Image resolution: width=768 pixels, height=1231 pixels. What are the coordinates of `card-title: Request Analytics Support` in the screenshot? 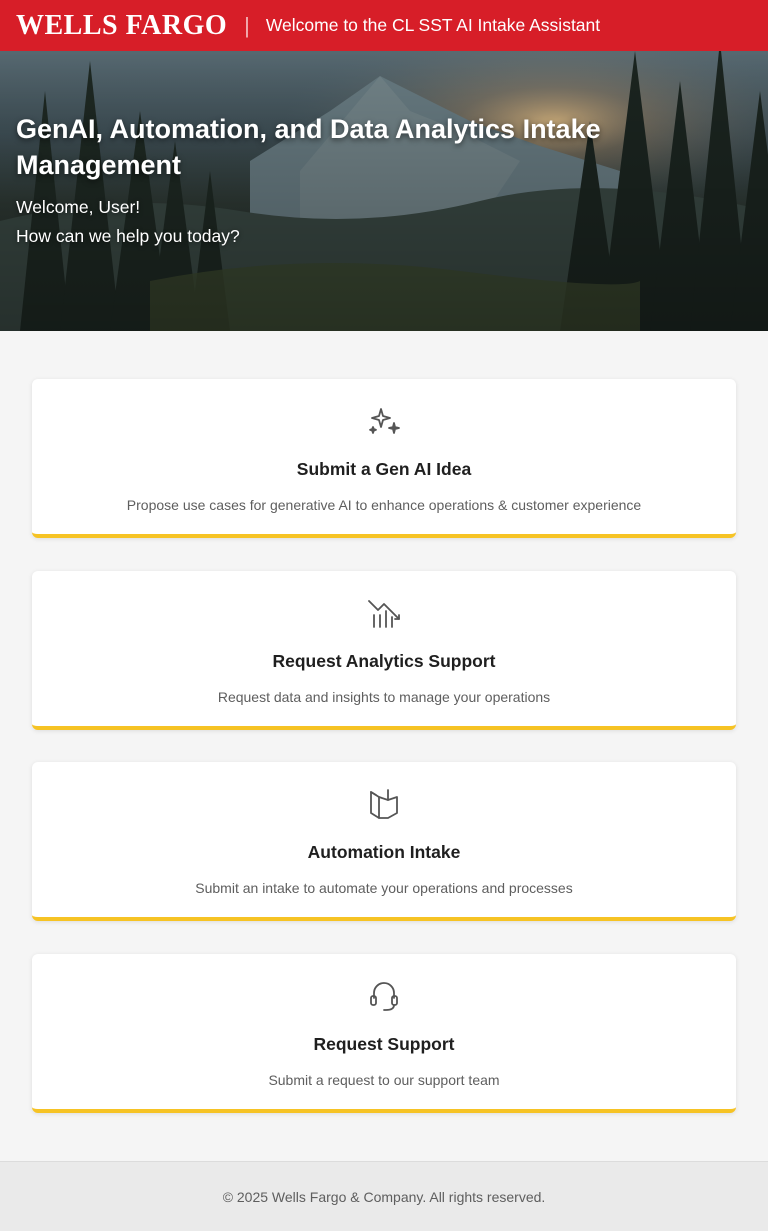 It's located at (384, 661).